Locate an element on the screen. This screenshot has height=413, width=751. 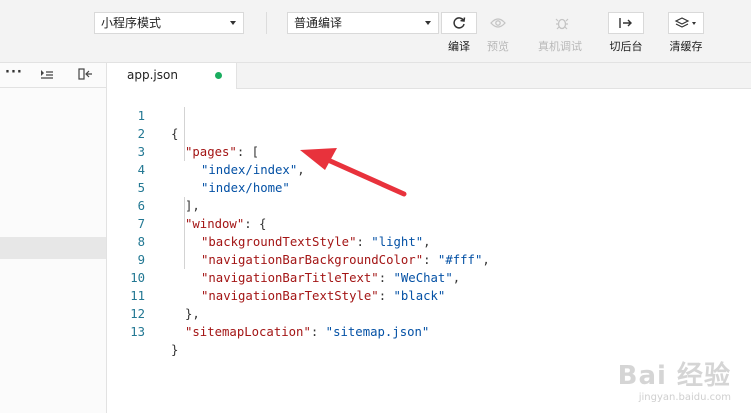
code-line: 5 ], is located at coordinates (153, 187).